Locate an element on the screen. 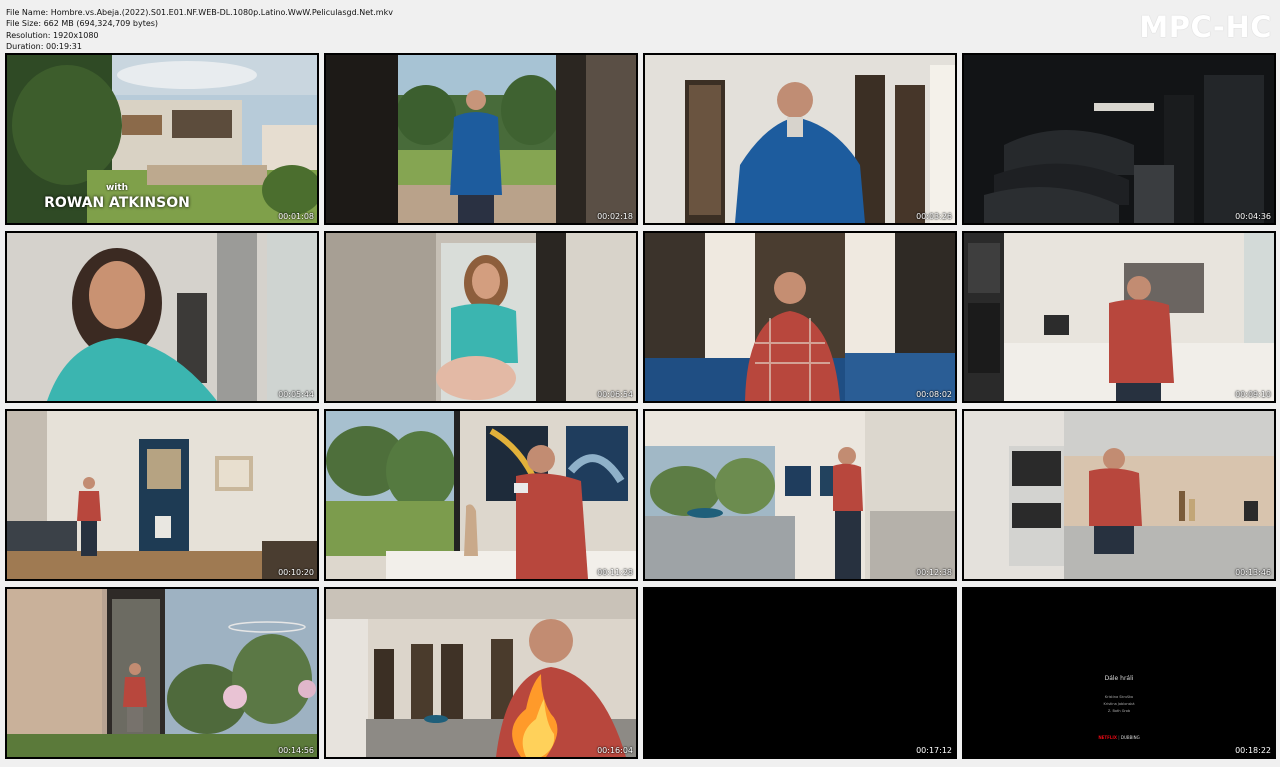 The image size is (1280, 767). timestamp: 00:01:08 is located at coordinates (296, 216).